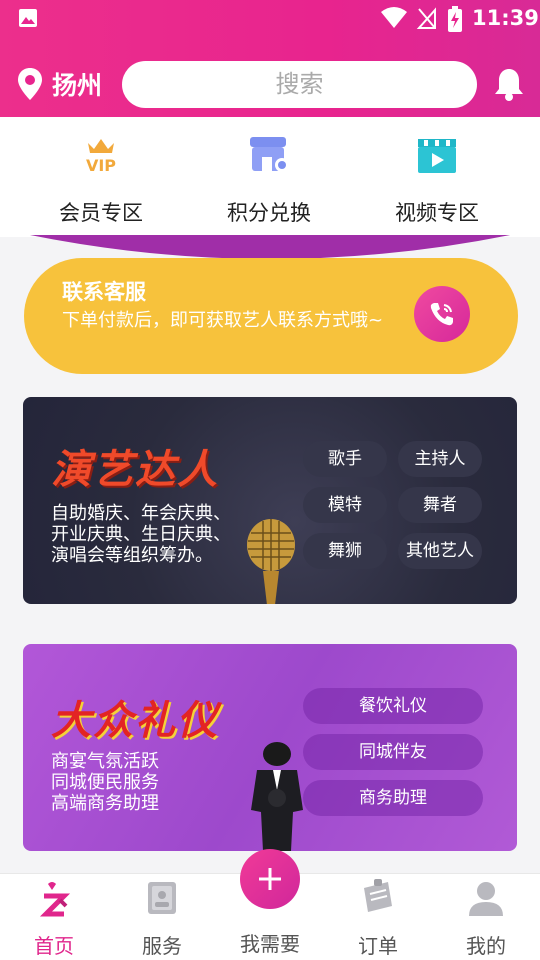 This screenshot has height=960, width=540. What do you see at coordinates (270, 58) in the screenshot?
I see `header: 11:39 扬州 搜索` at bounding box center [270, 58].